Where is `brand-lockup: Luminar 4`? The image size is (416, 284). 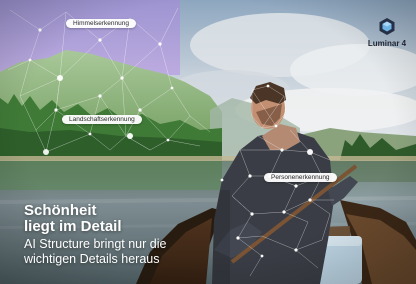 brand-lockup: Luminar 4 is located at coordinates (387, 33).